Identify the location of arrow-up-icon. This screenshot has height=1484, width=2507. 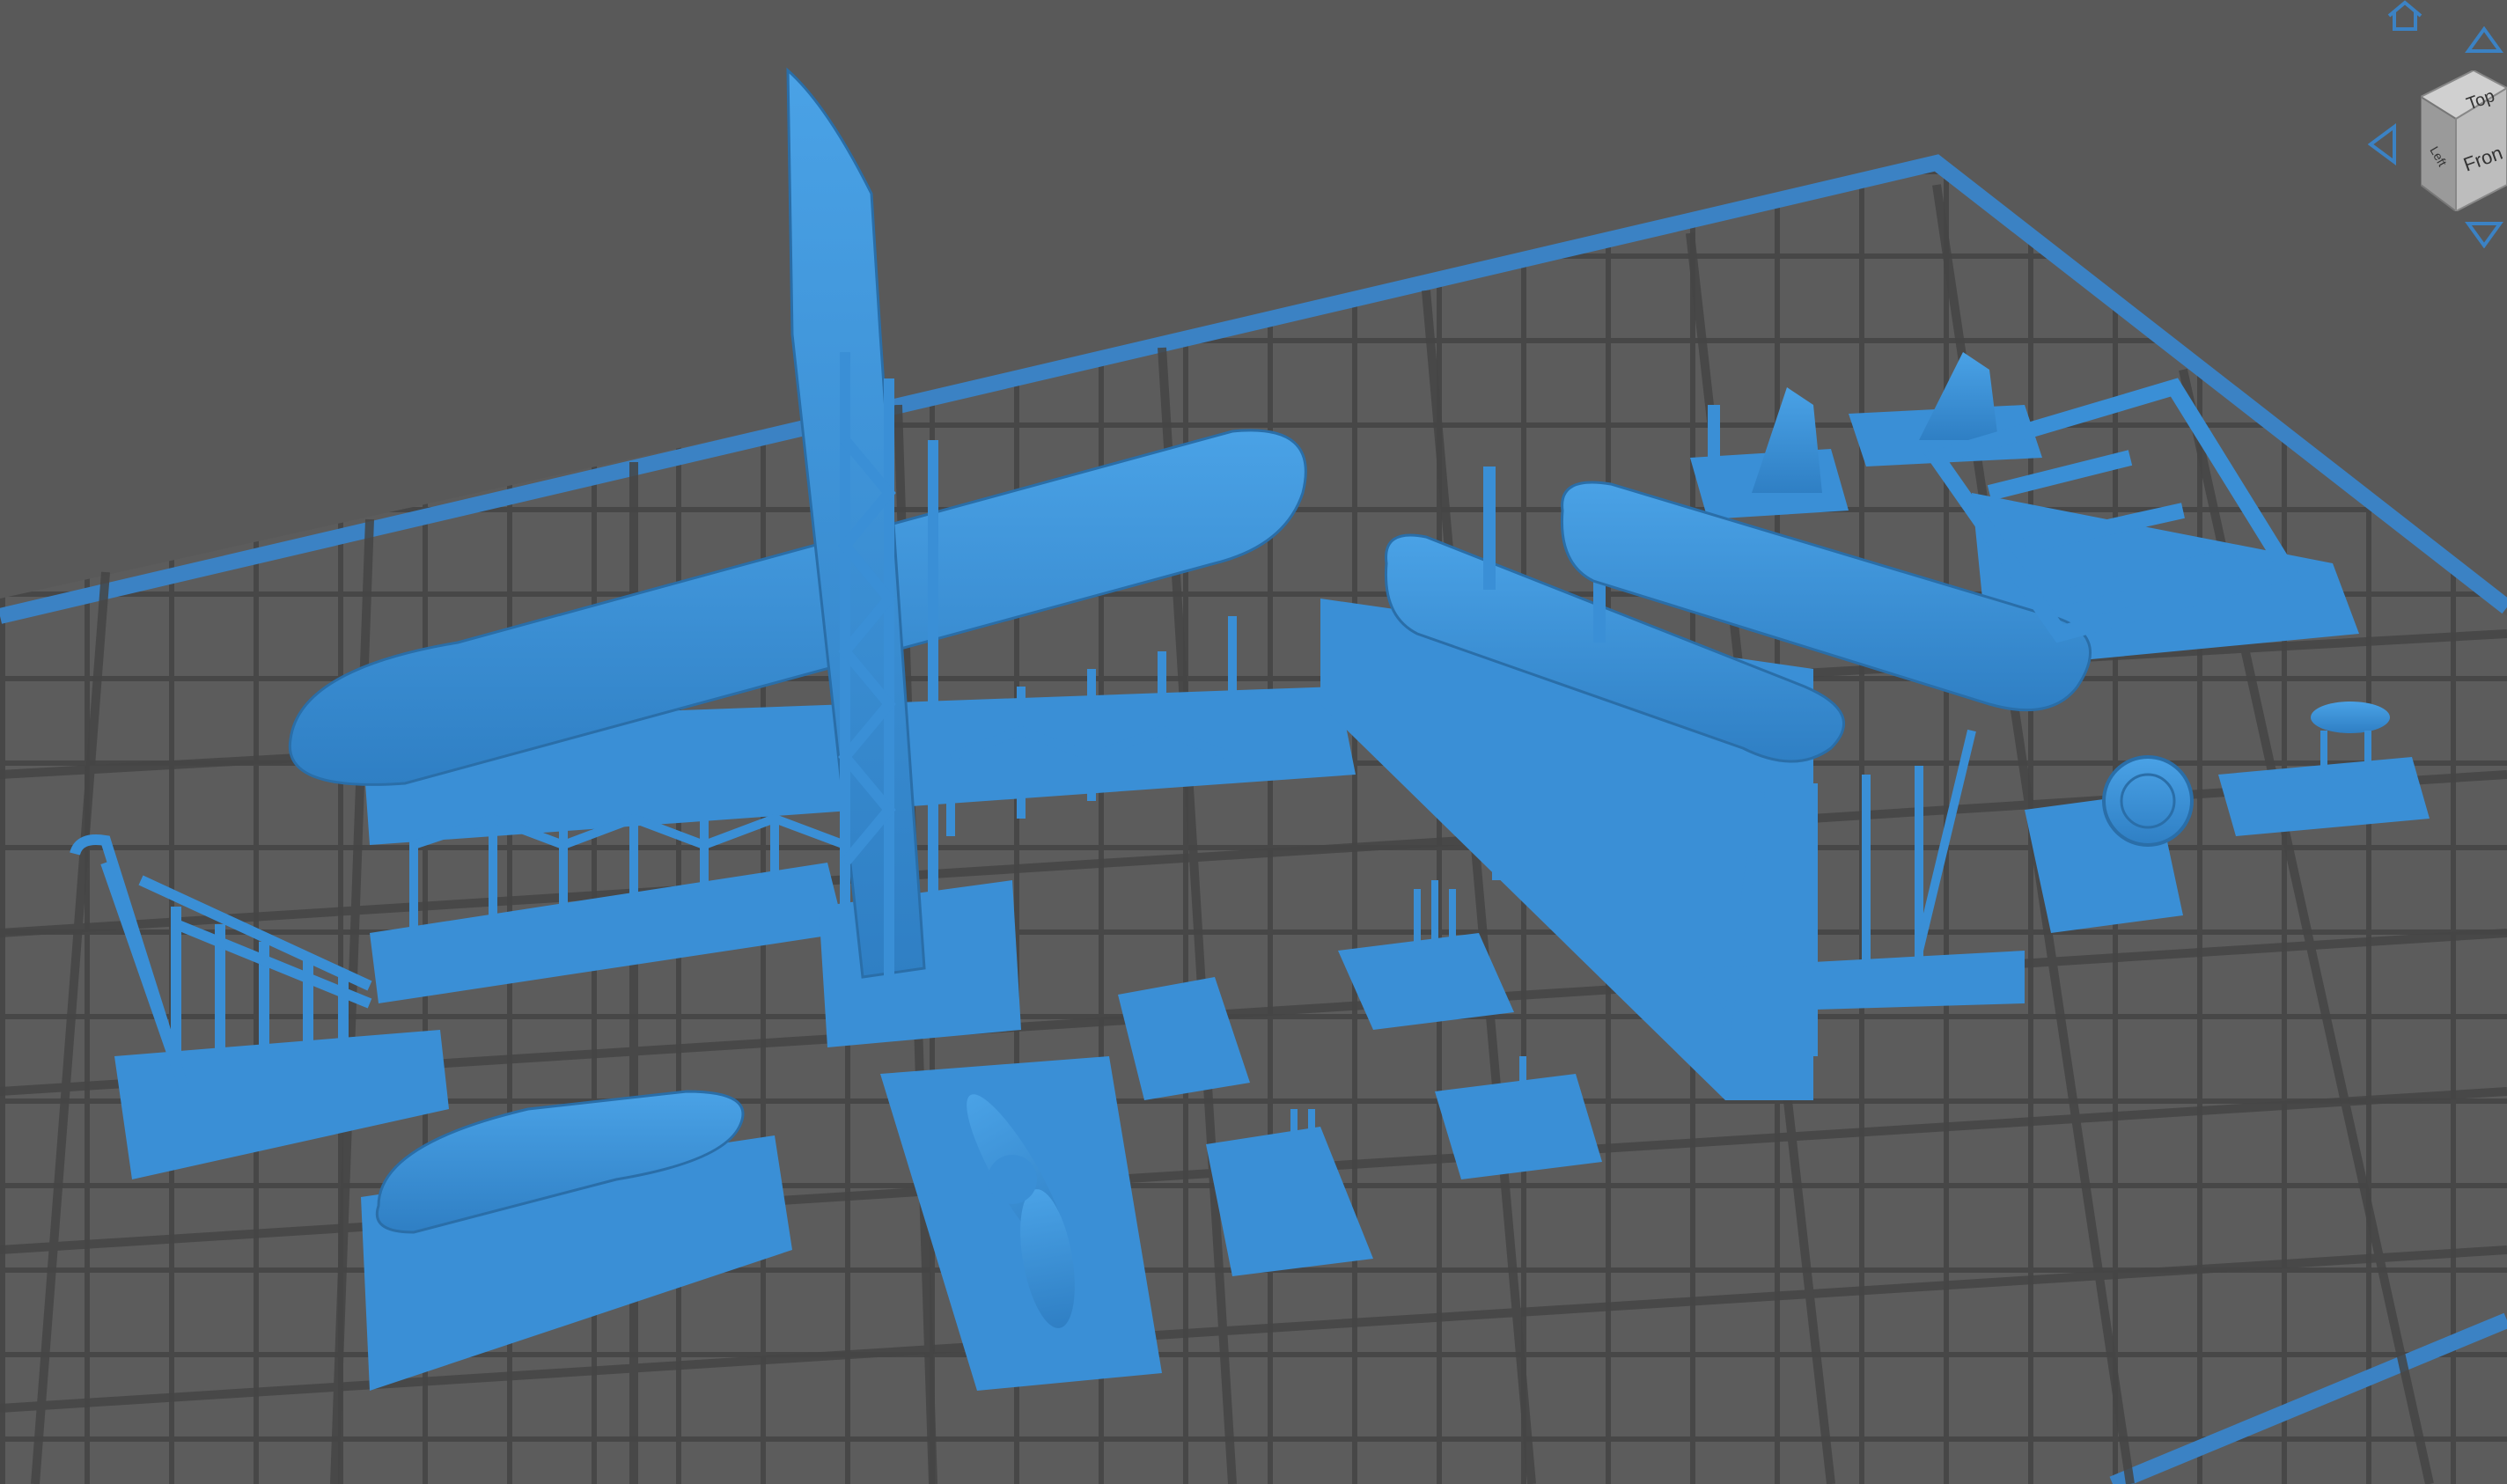
(2484, 40).